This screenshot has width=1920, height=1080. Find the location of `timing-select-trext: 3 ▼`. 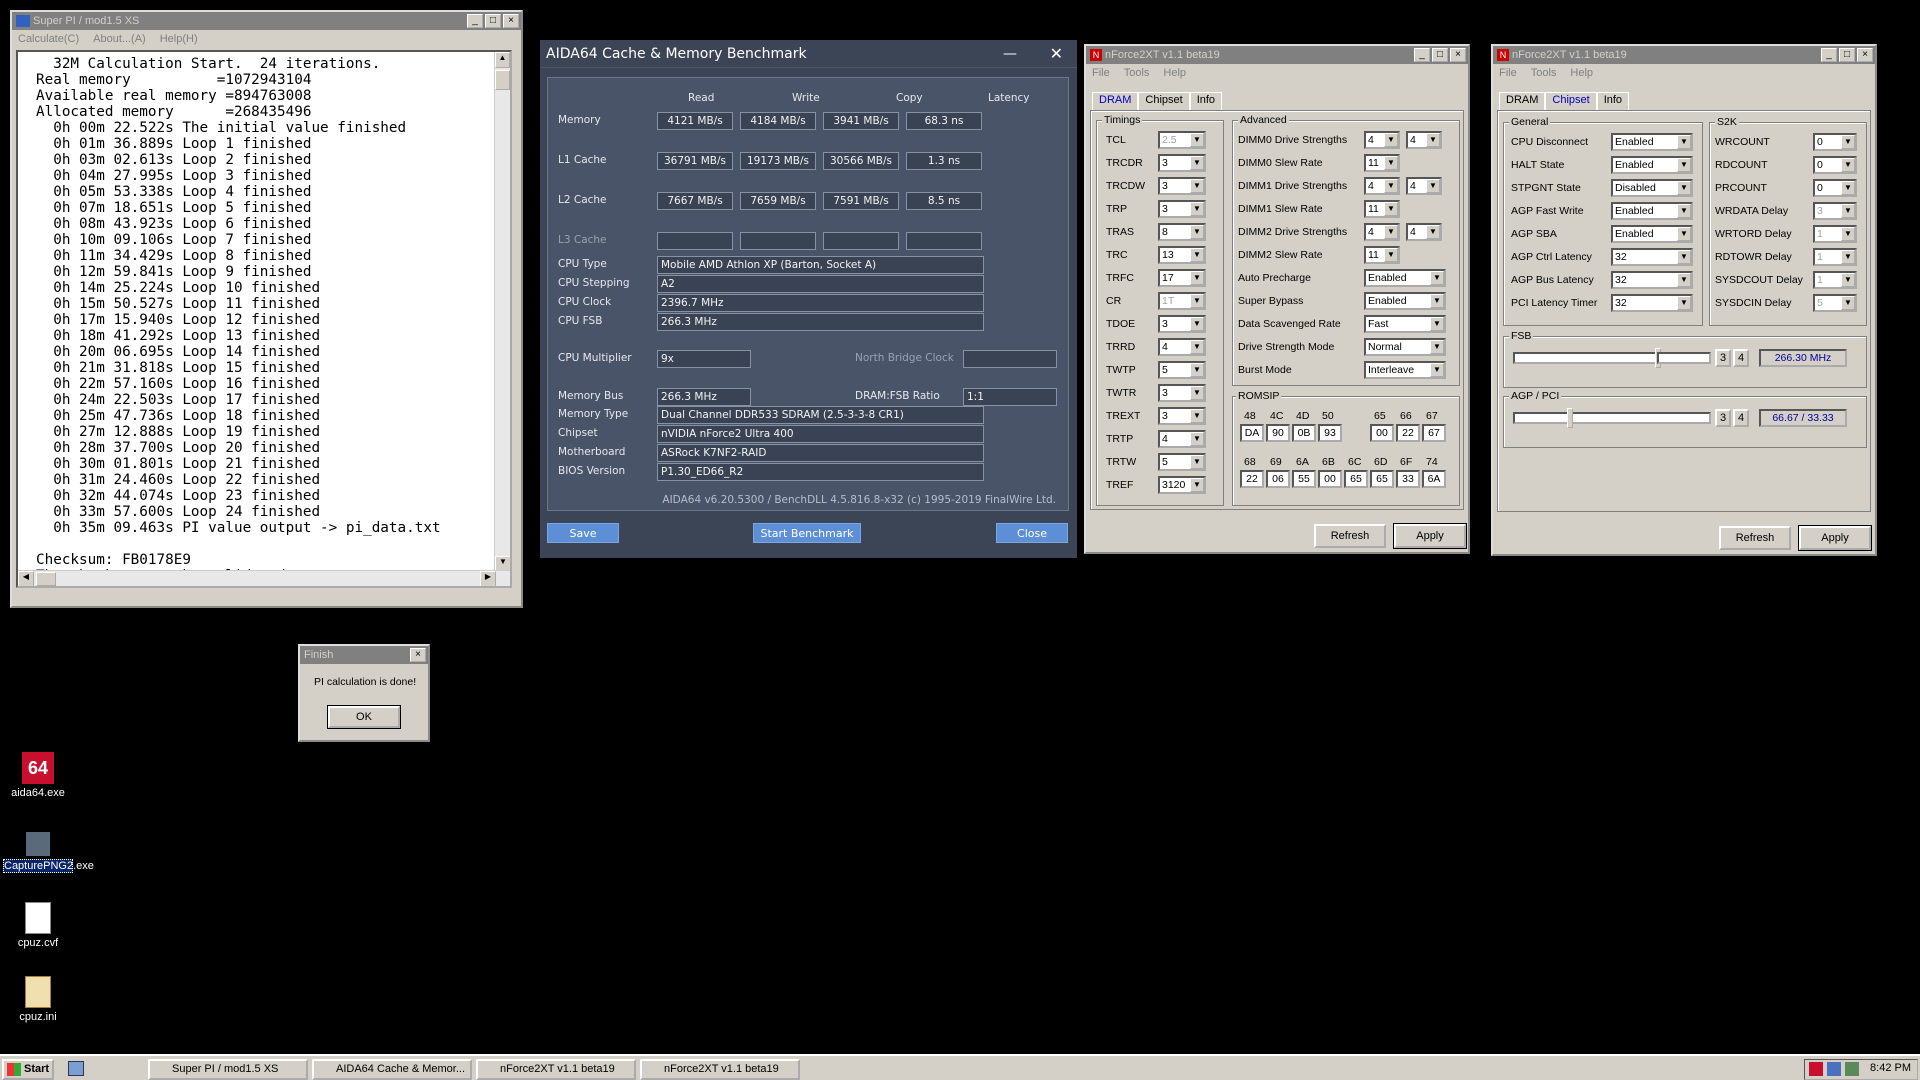

timing-select-trext: 3 ▼ is located at coordinates (1182, 416).